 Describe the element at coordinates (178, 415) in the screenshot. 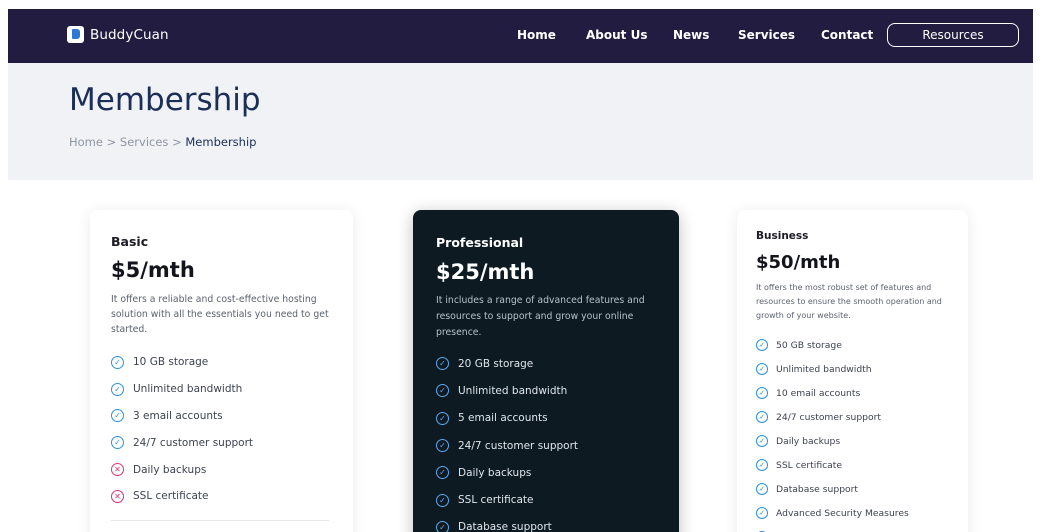

I see `feature-label: 3 email accounts` at that location.